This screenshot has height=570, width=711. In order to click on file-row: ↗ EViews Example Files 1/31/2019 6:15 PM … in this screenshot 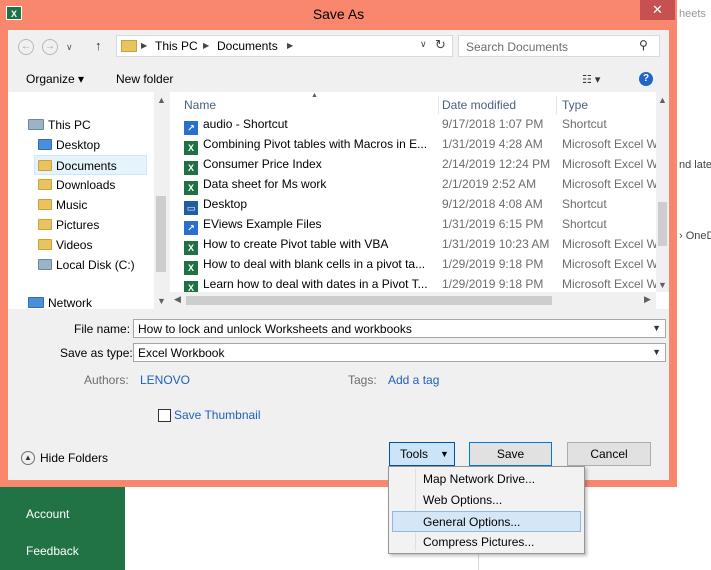, I will do `click(413, 224)`.